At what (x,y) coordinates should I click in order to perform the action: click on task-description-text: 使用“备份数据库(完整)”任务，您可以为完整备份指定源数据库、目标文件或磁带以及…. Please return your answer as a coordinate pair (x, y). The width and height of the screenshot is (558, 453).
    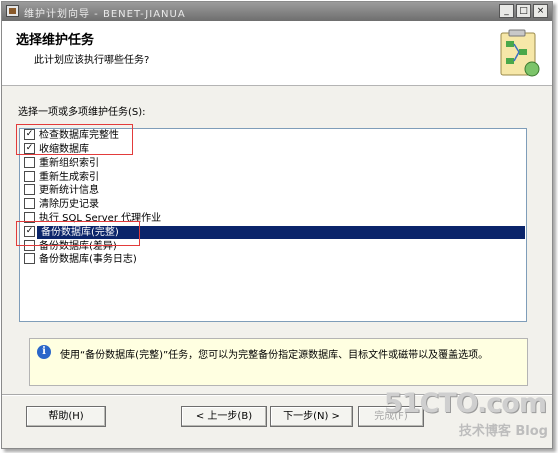
    Looking at the image, I should click on (274, 355).